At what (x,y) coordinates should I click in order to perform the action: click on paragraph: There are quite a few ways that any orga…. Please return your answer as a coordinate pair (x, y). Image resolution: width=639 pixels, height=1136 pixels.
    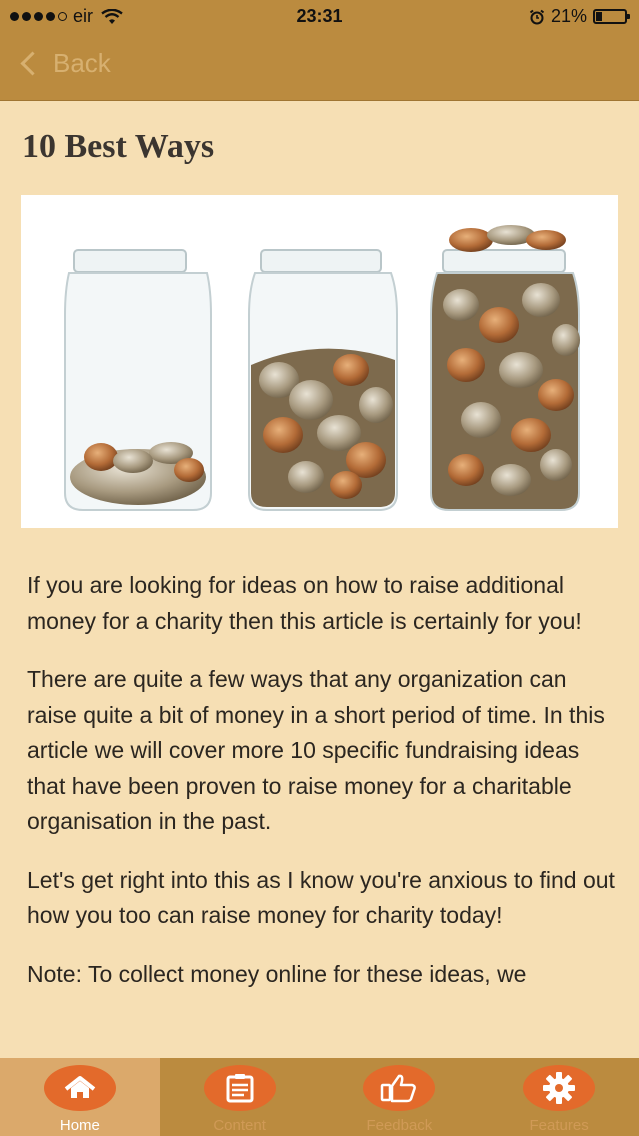
    Looking at the image, I should click on (316, 750).